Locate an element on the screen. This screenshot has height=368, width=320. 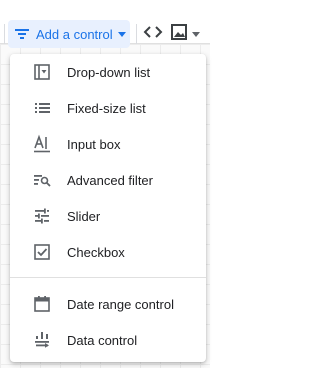
add-control-label: Add a control is located at coordinates (74, 34).